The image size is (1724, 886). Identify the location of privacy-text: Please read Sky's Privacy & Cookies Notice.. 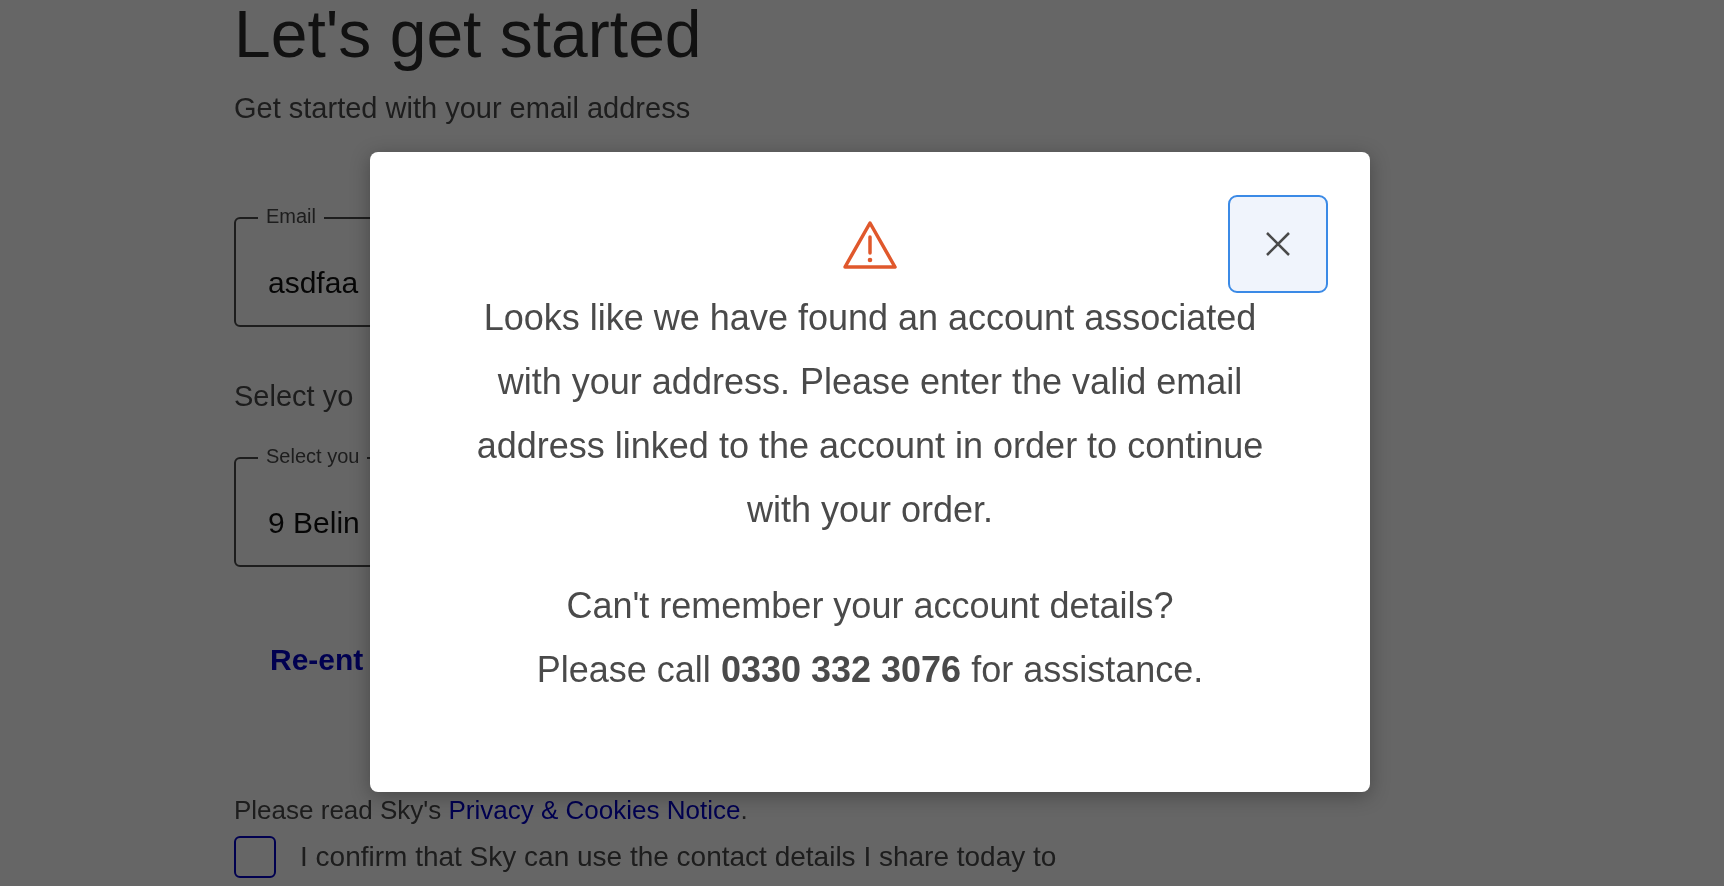
(491, 810).